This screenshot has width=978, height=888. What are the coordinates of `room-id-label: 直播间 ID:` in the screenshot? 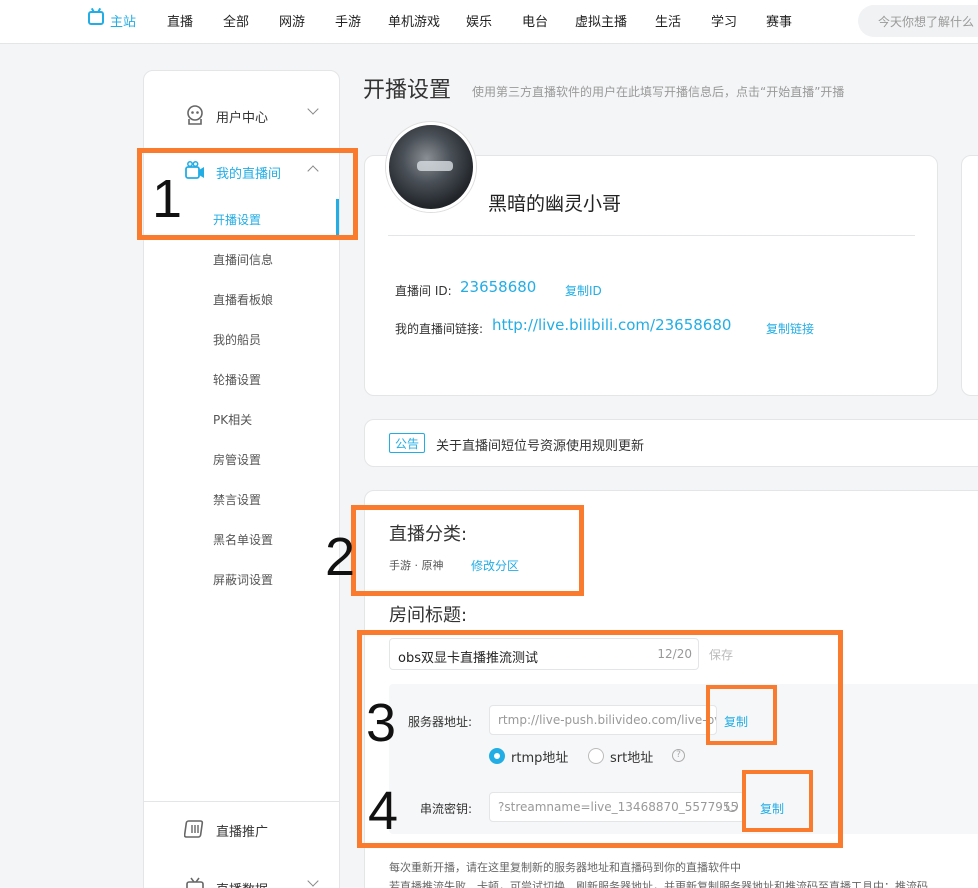 It's located at (423, 291).